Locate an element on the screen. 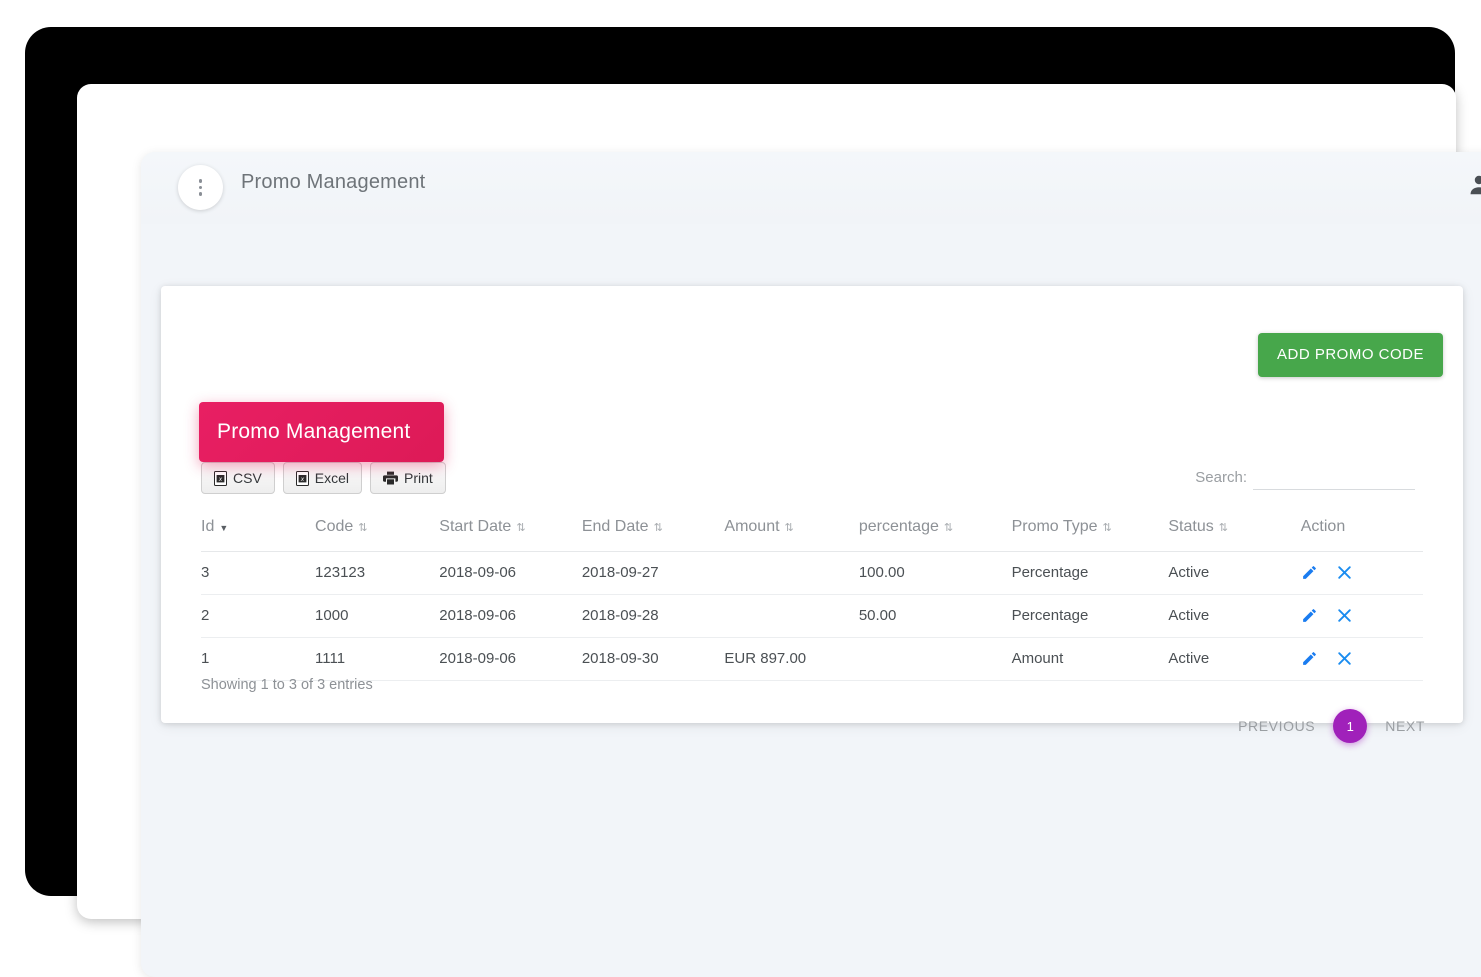  column-header-start-date: Start Date ⇅ is located at coordinates (510, 535).